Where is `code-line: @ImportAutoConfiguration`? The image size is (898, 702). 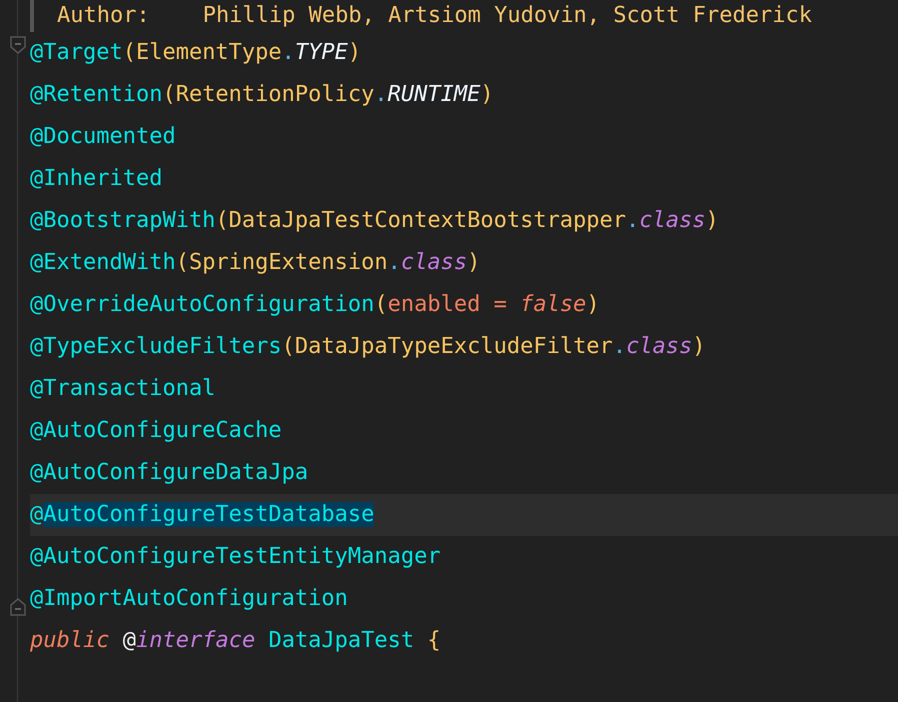 code-line: @ImportAutoConfiguration is located at coordinates (189, 599).